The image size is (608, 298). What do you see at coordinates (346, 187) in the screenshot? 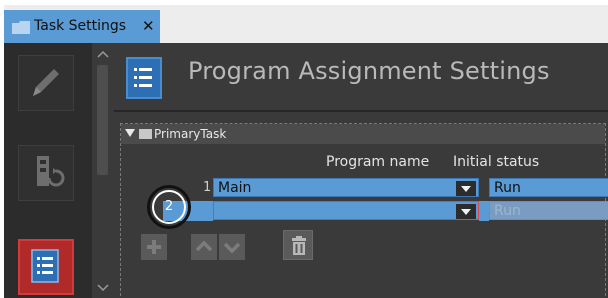
I see `program-name-select: Main` at bounding box center [346, 187].